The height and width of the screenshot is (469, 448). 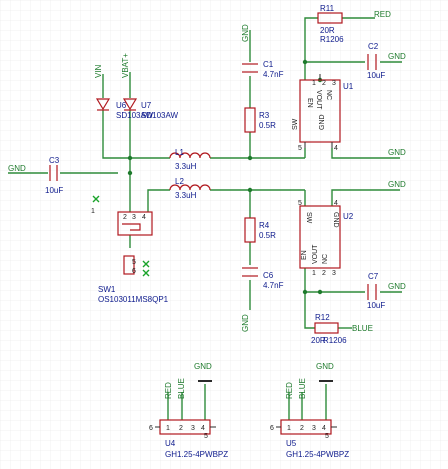 I want to click on gnd-bar-u4, so click(x=205, y=381).